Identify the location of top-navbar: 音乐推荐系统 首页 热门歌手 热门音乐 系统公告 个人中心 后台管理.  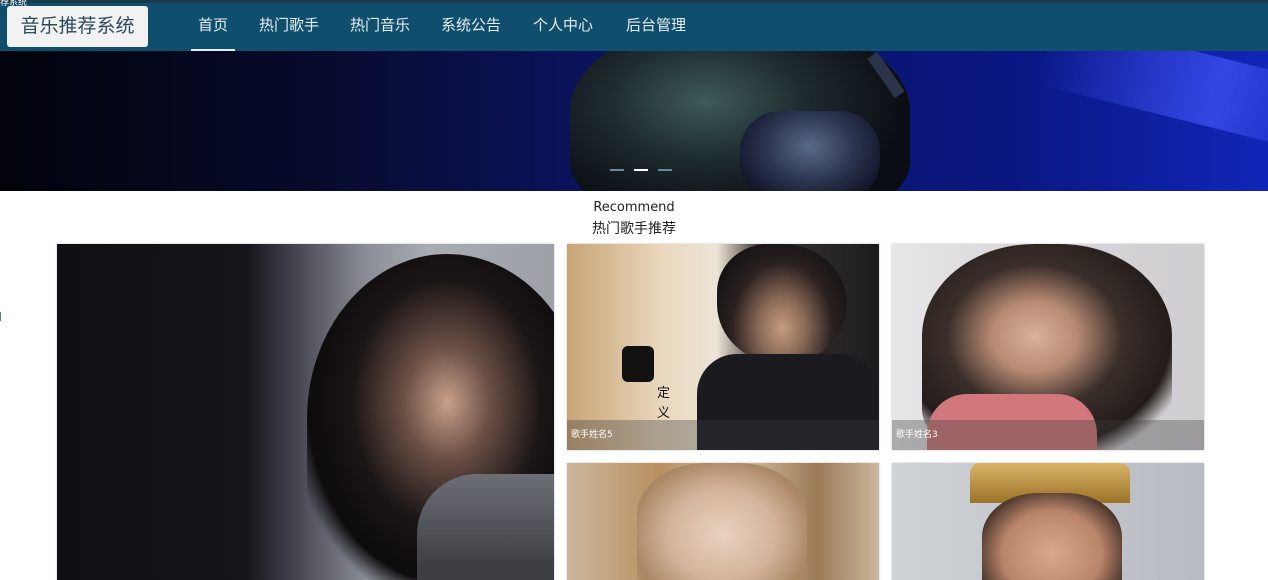
(634, 26).